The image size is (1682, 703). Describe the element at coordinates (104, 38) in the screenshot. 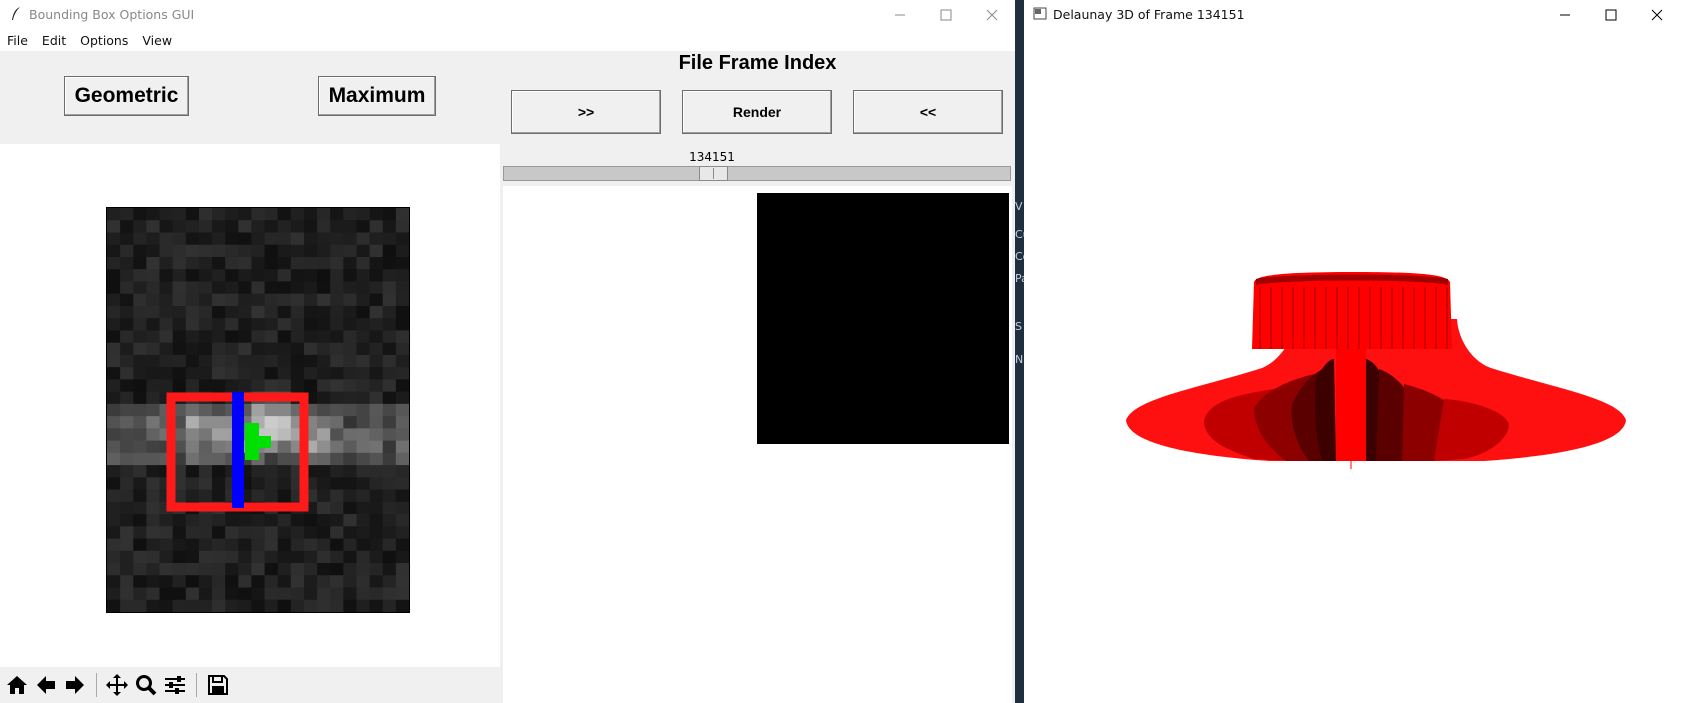

I see `menu-options: Options` at that location.